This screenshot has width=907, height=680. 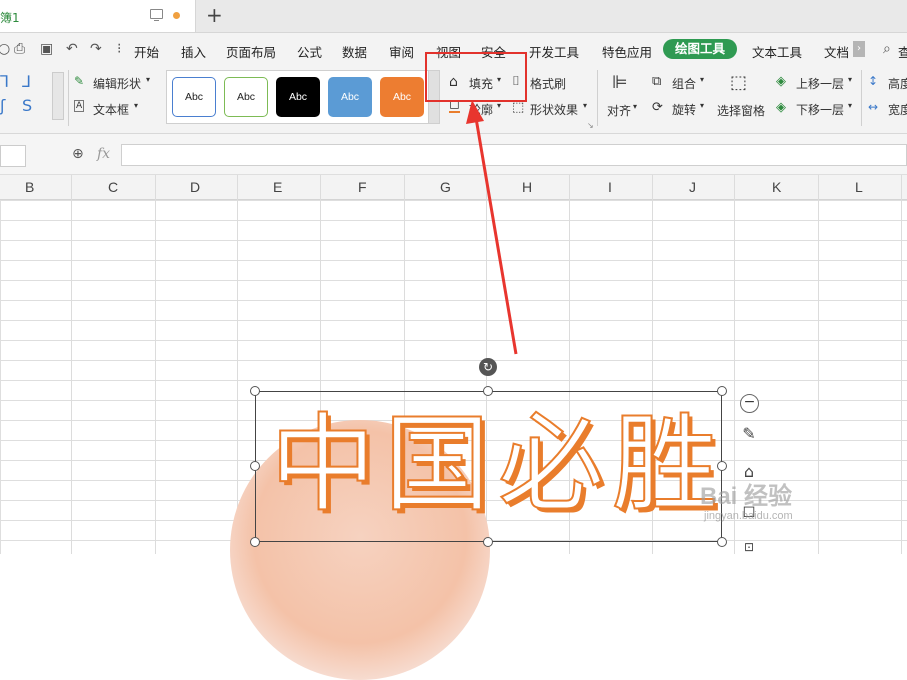 What do you see at coordinates (554, 51) in the screenshot?
I see `menu-developer: 开发工具` at bounding box center [554, 51].